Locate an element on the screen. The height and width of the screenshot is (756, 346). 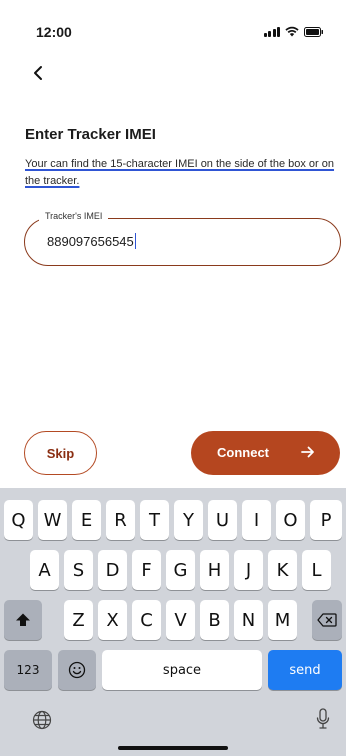
delete-icon is located at coordinates (327, 620).